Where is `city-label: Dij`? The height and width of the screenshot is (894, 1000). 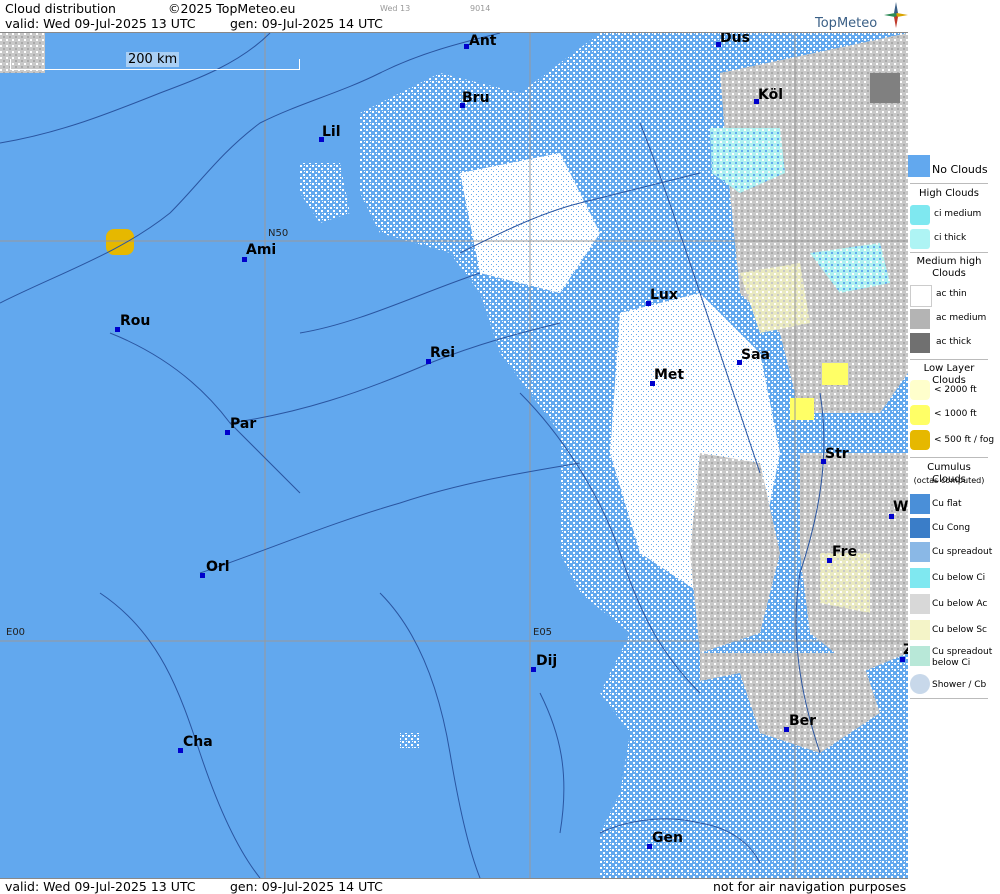 city-label: Dij is located at coordinates (546, 661).